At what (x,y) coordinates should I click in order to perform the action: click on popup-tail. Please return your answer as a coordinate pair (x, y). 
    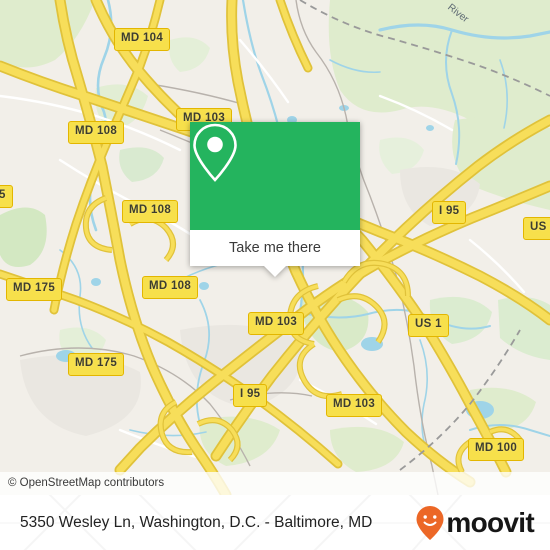
    Looking at the image, I should click on (275, 271).